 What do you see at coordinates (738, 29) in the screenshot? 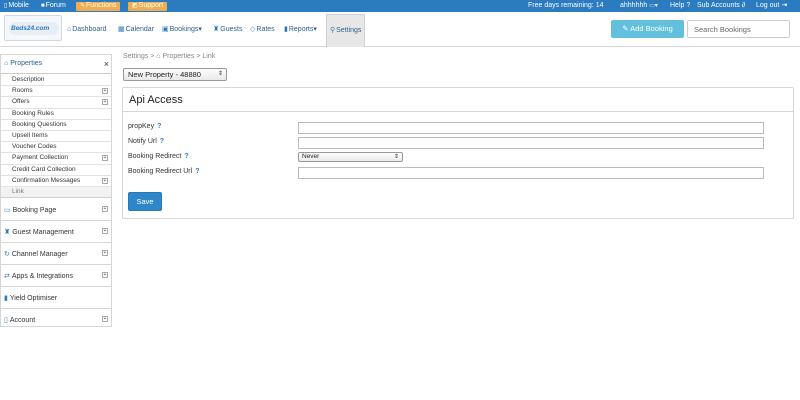
I see `search-bookings-input` at bounding box center [738, 29].